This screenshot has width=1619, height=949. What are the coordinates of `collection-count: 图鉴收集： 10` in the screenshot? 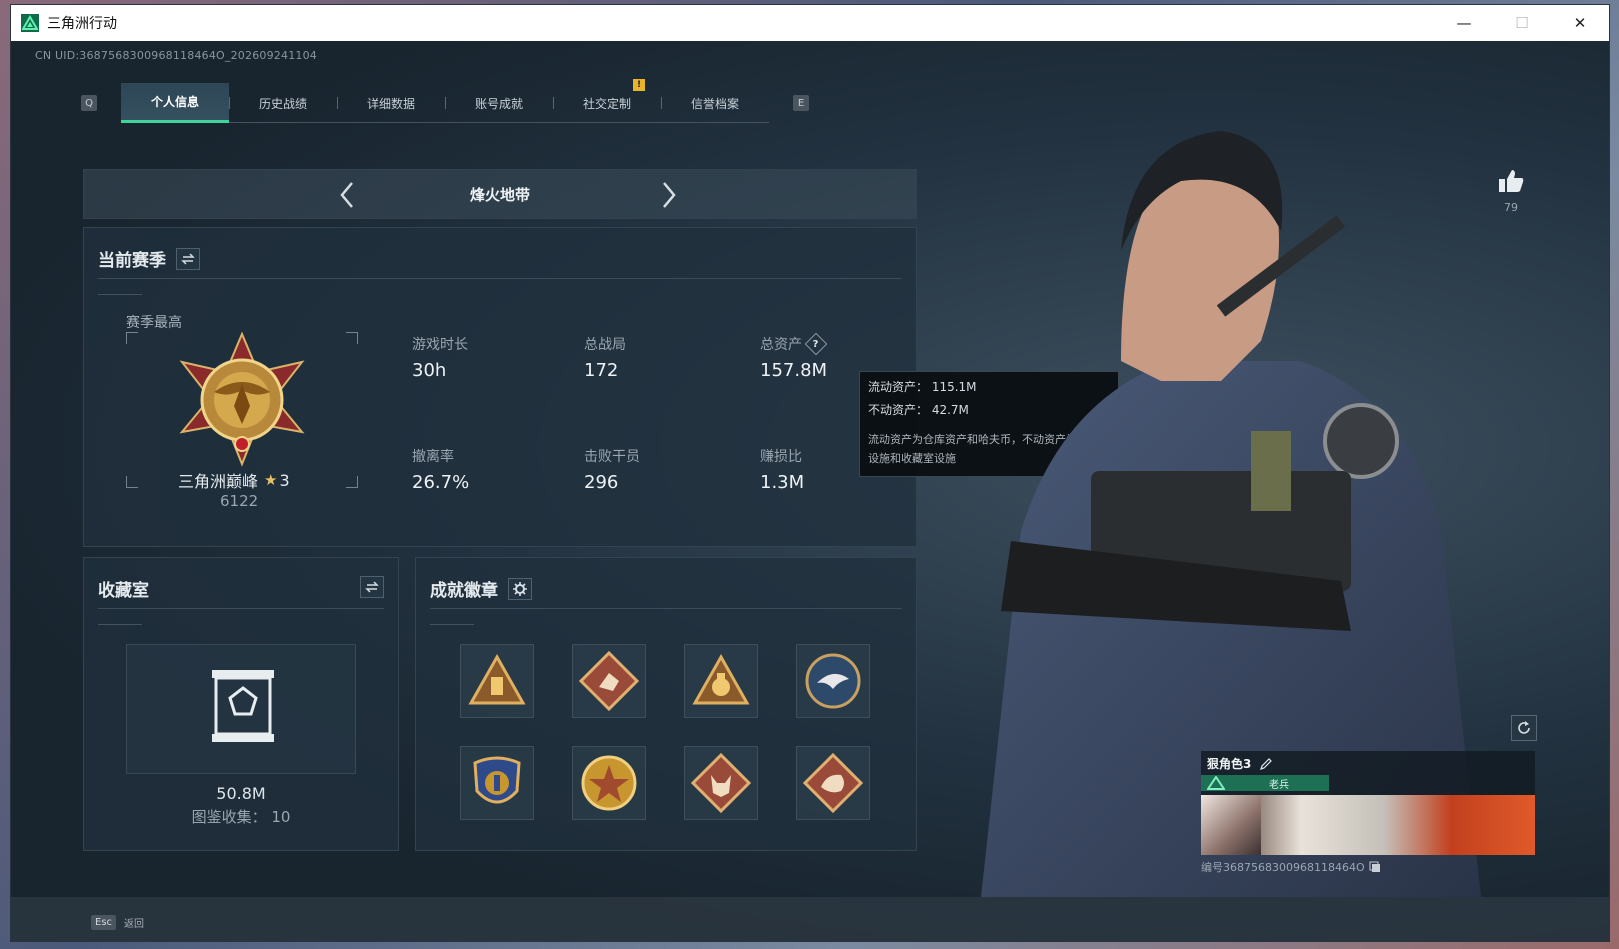 It's located at (241, 817).